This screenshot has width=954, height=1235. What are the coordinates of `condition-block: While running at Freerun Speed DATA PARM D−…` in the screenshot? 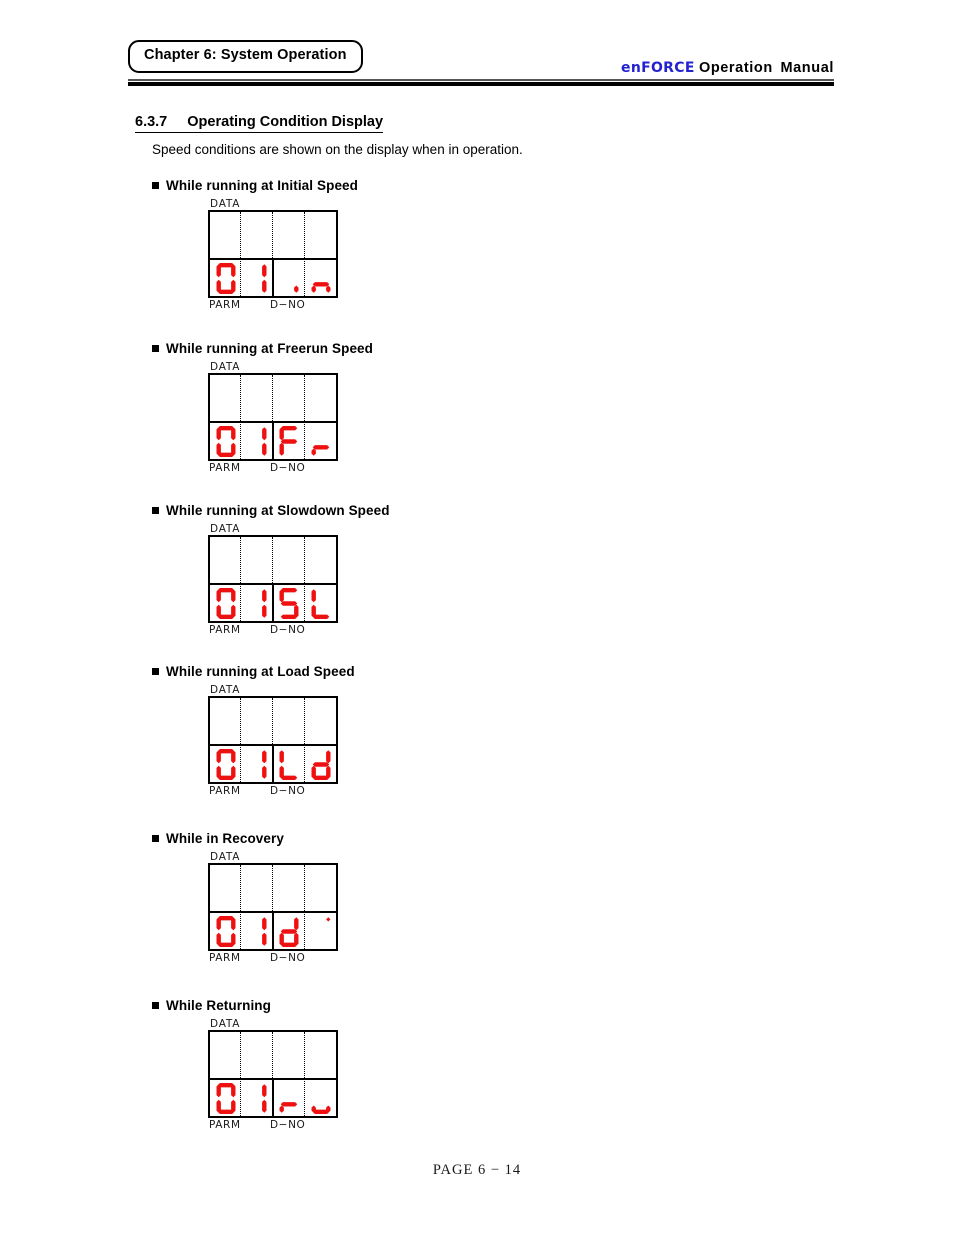 It's located at (262, 409).